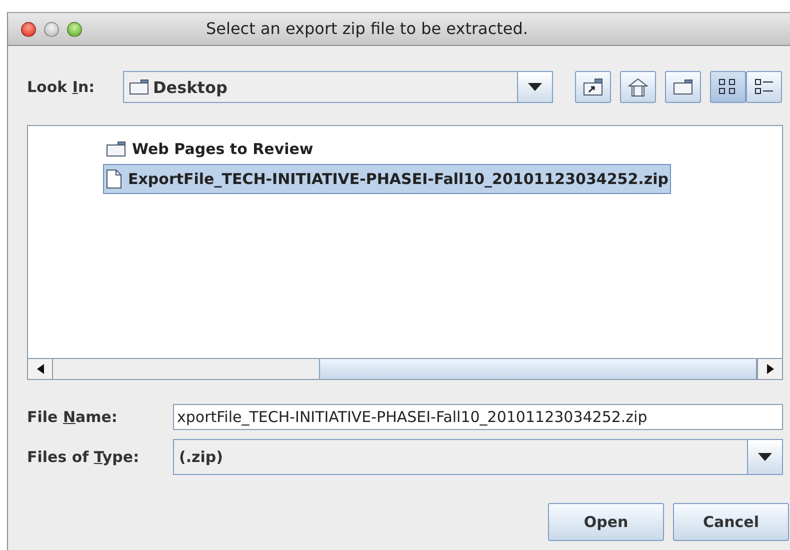 Image resolution: width=790 pixels, height=550 pixels. I want to click on window-title: Select an export zip file to be extracted., so click(367, 28).